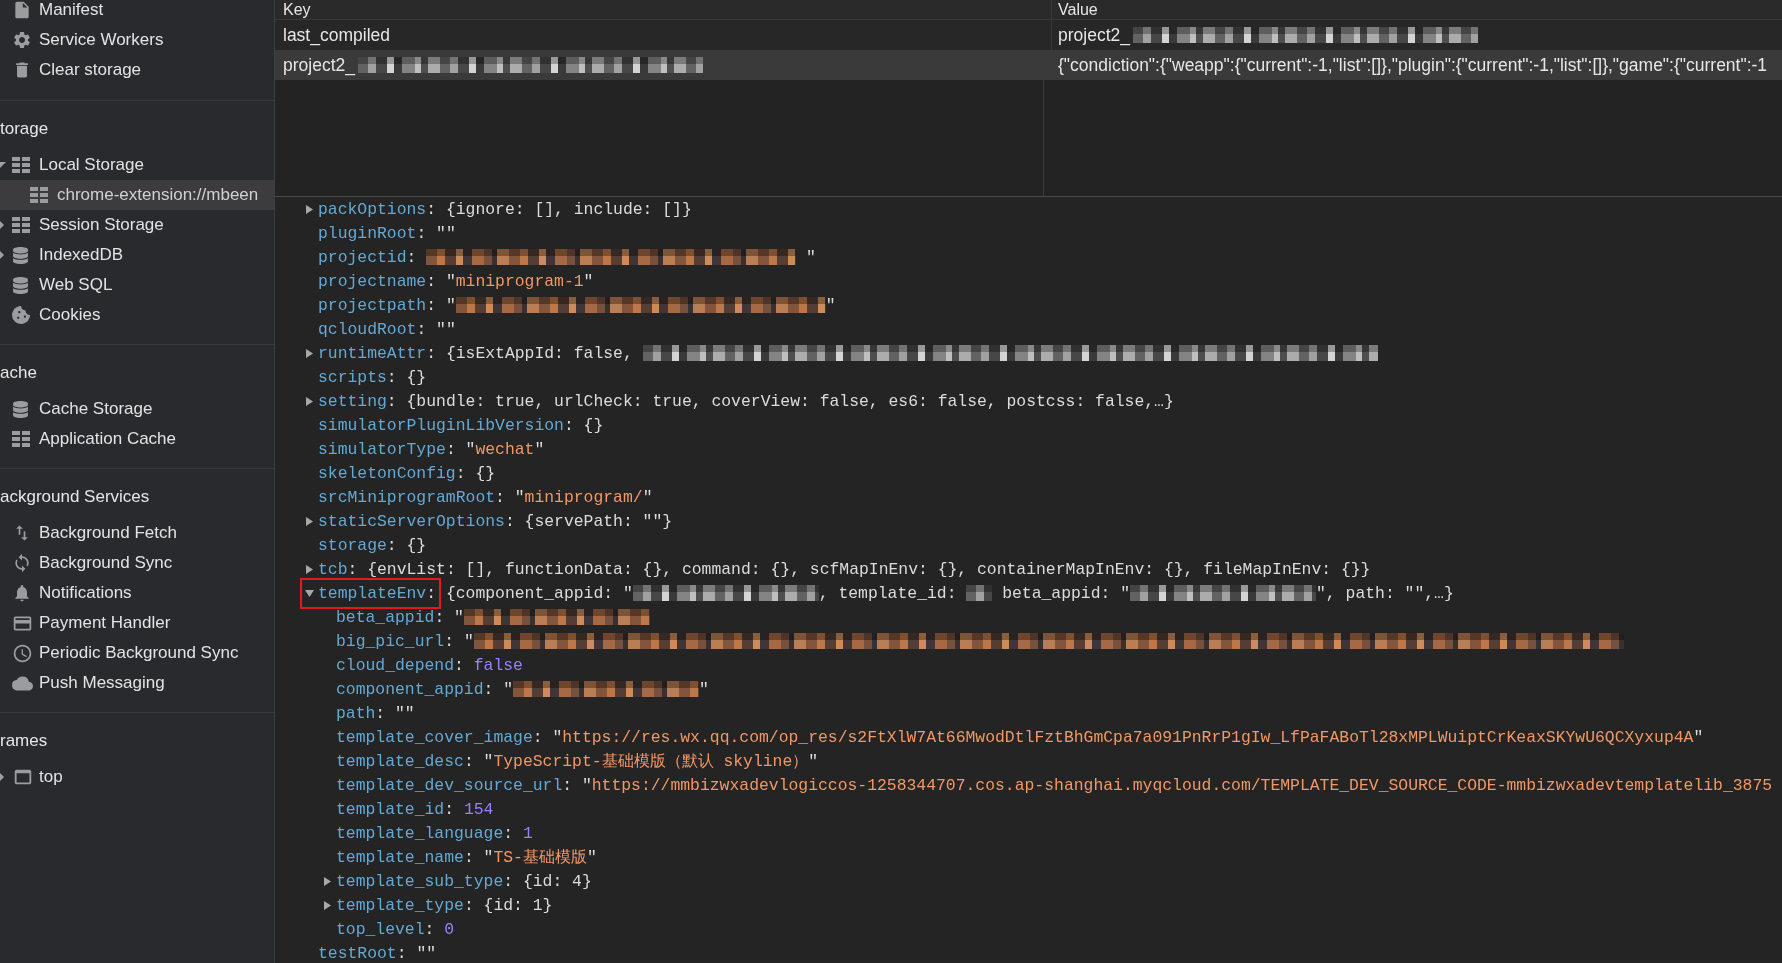 This screenshot has width=1782, height=963. What do you see at coordinates (75, 497) in the screenshot?
I see `section-heading: ackground Services` at bounding box center [75, 497].